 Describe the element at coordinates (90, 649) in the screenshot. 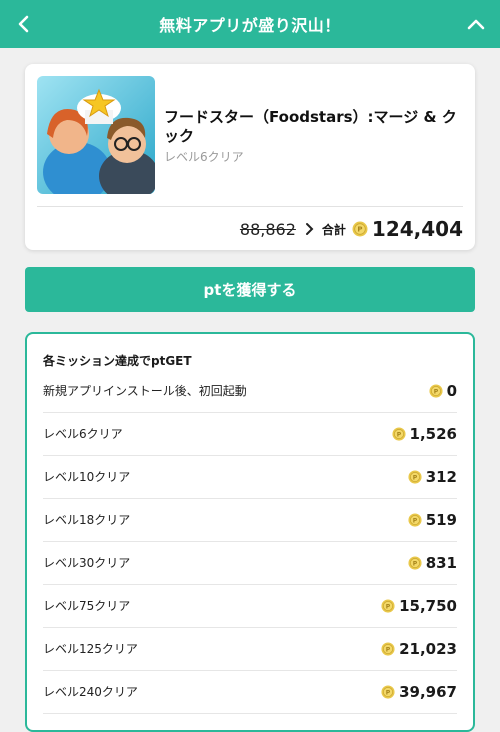

I see `mission-label: レベル125クリア` at that location.